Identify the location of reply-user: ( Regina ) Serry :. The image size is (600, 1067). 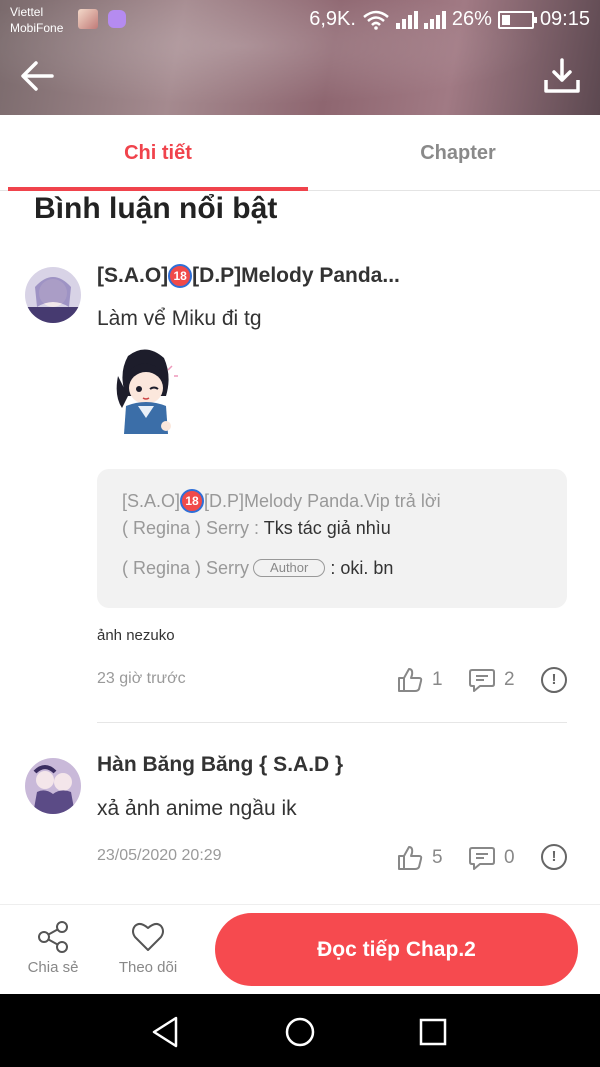
(191, 528).